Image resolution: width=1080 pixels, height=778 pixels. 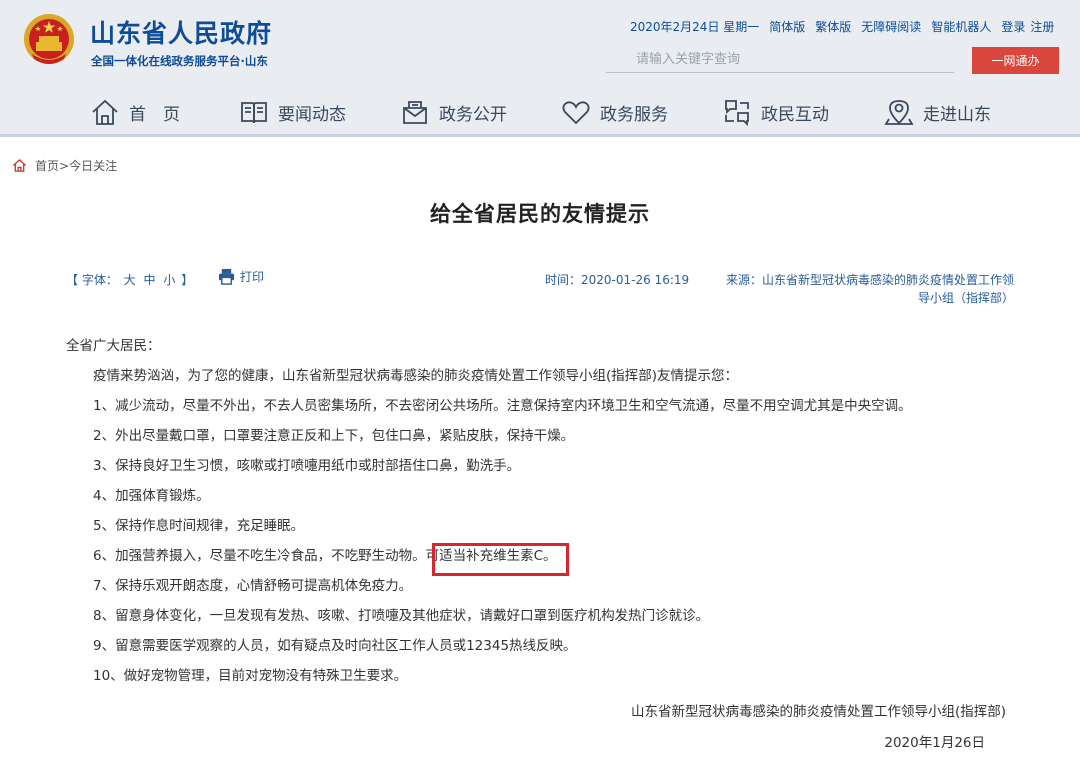 What do you see at coordinates (500, 559) in the screenshot?
I see `highlight-box` at bounding box center [500, 559].